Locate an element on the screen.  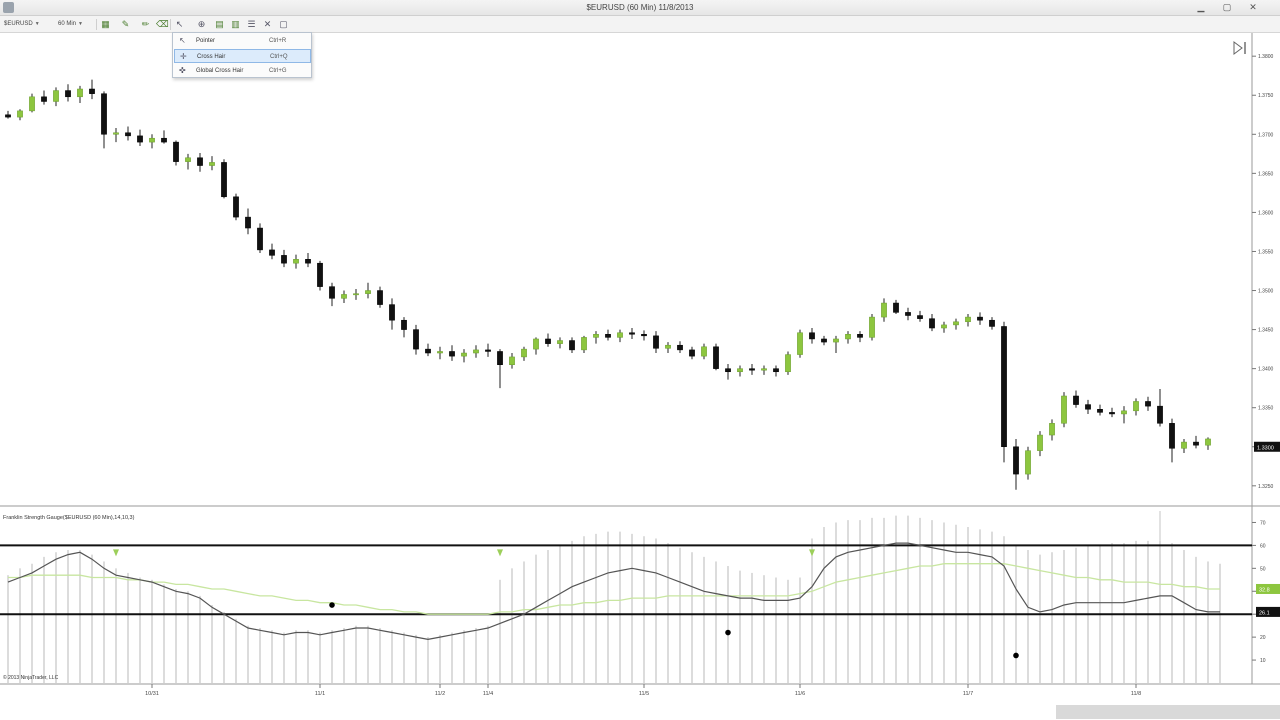
price-tick-label: 1.3700 is located at coordinates (1266, 135).